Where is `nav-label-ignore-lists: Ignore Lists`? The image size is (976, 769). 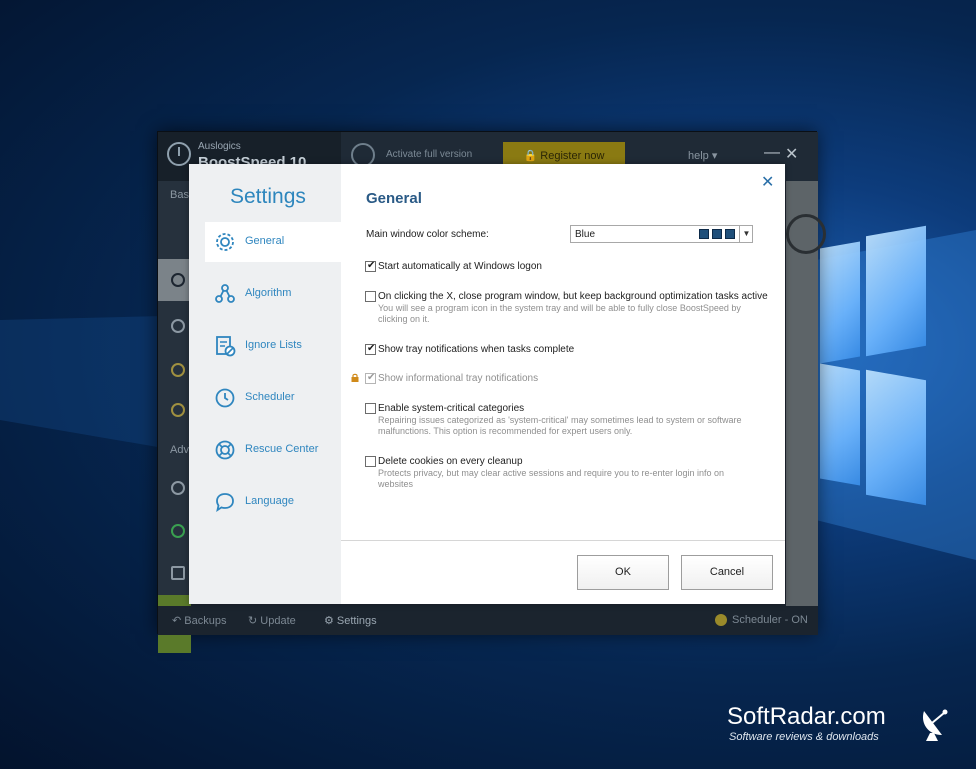
nav-label-ignore-lists: Ignore Lists is located at coordinates (273, 345).